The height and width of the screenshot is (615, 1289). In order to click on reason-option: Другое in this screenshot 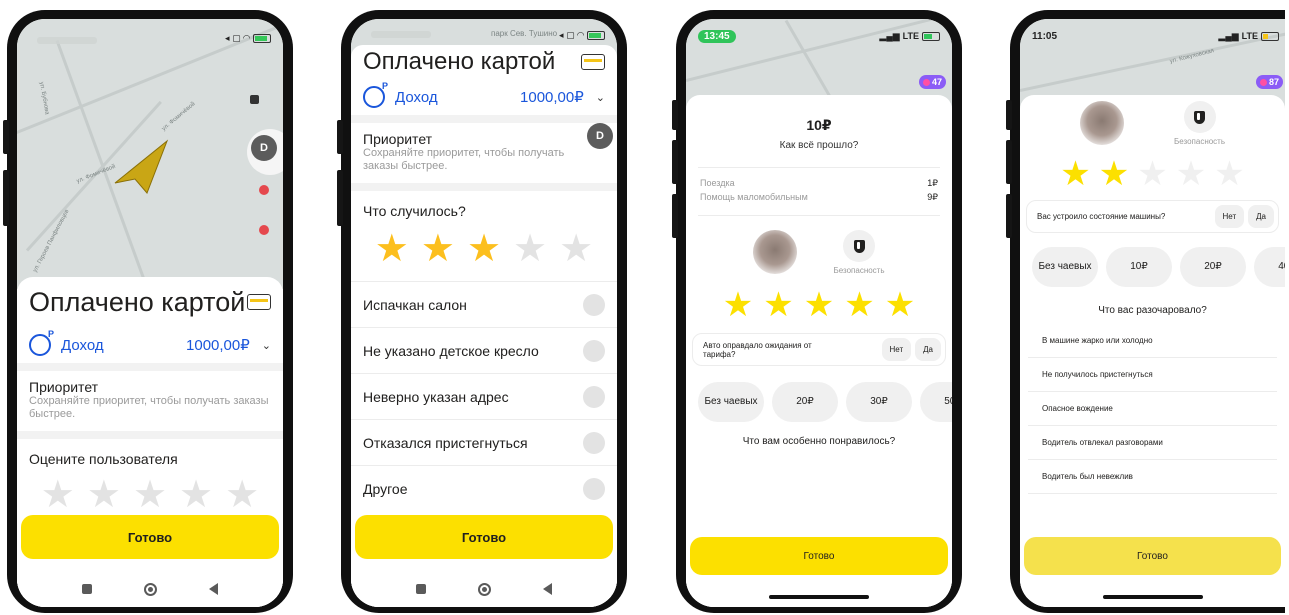, I will do `click(484, 488)`.